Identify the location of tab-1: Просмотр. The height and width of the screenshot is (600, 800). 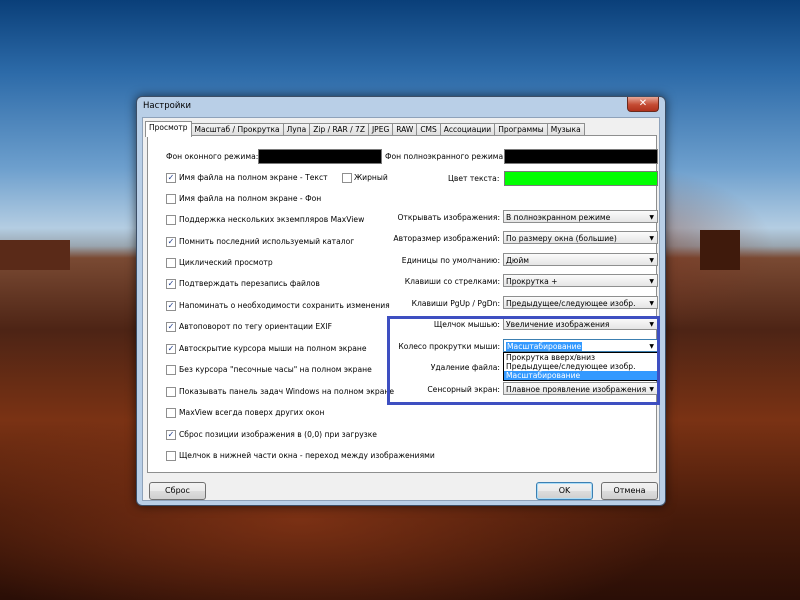
(168, 129).